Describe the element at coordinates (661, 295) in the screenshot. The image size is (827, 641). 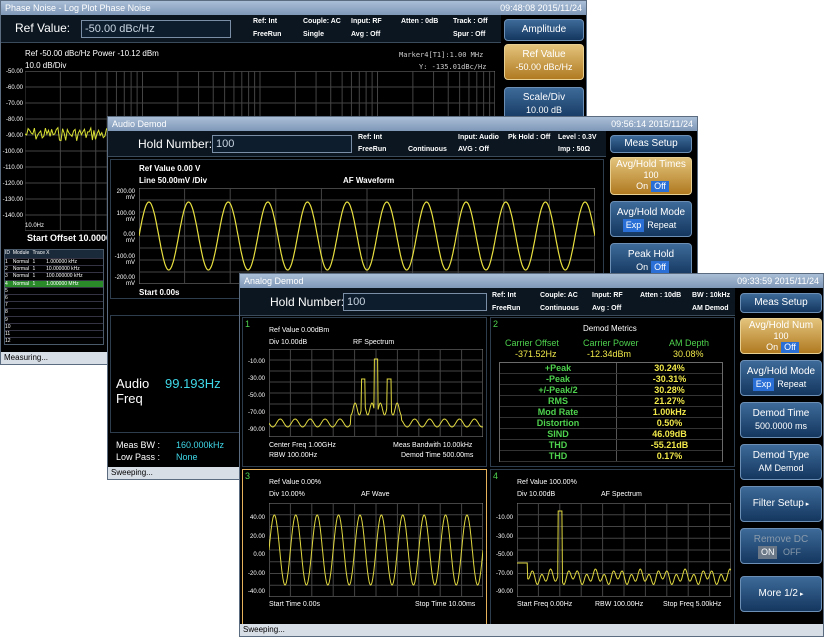
I see `status-atten: Atten : 10dB` at that location.